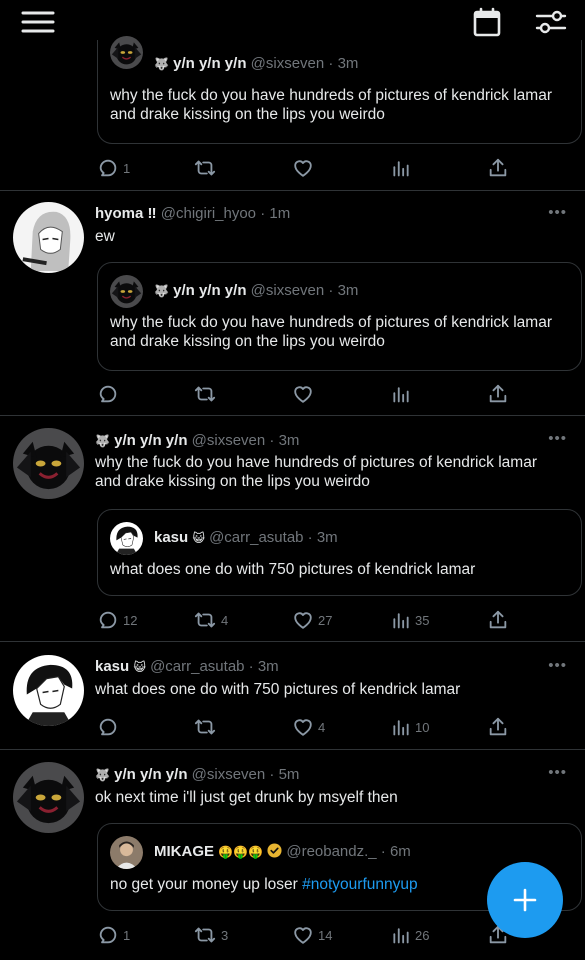 The width and height of the screenshot is (585, 960). I want to click on like-count: 27, so click(325, 620).